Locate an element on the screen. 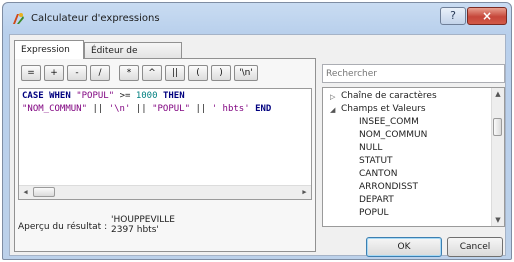  operator-power-button: ^ is located at coordinates (152, 73).